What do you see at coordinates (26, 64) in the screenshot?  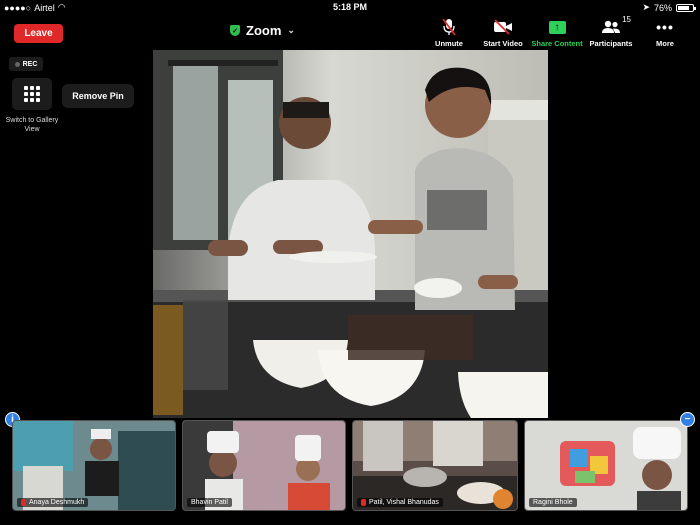 I see `recording-indicator: REC` at bounding box center [26, 64].